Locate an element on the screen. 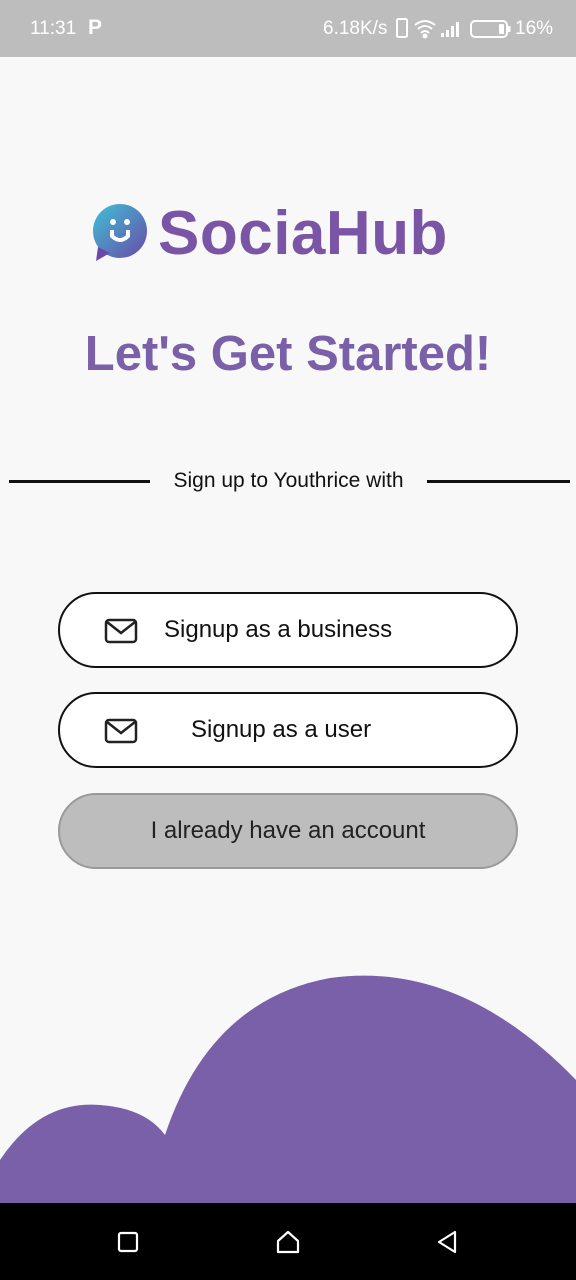 This screenshot has width=576, height=1280. recent-apps-icon is located at coordinates (128, 1242).